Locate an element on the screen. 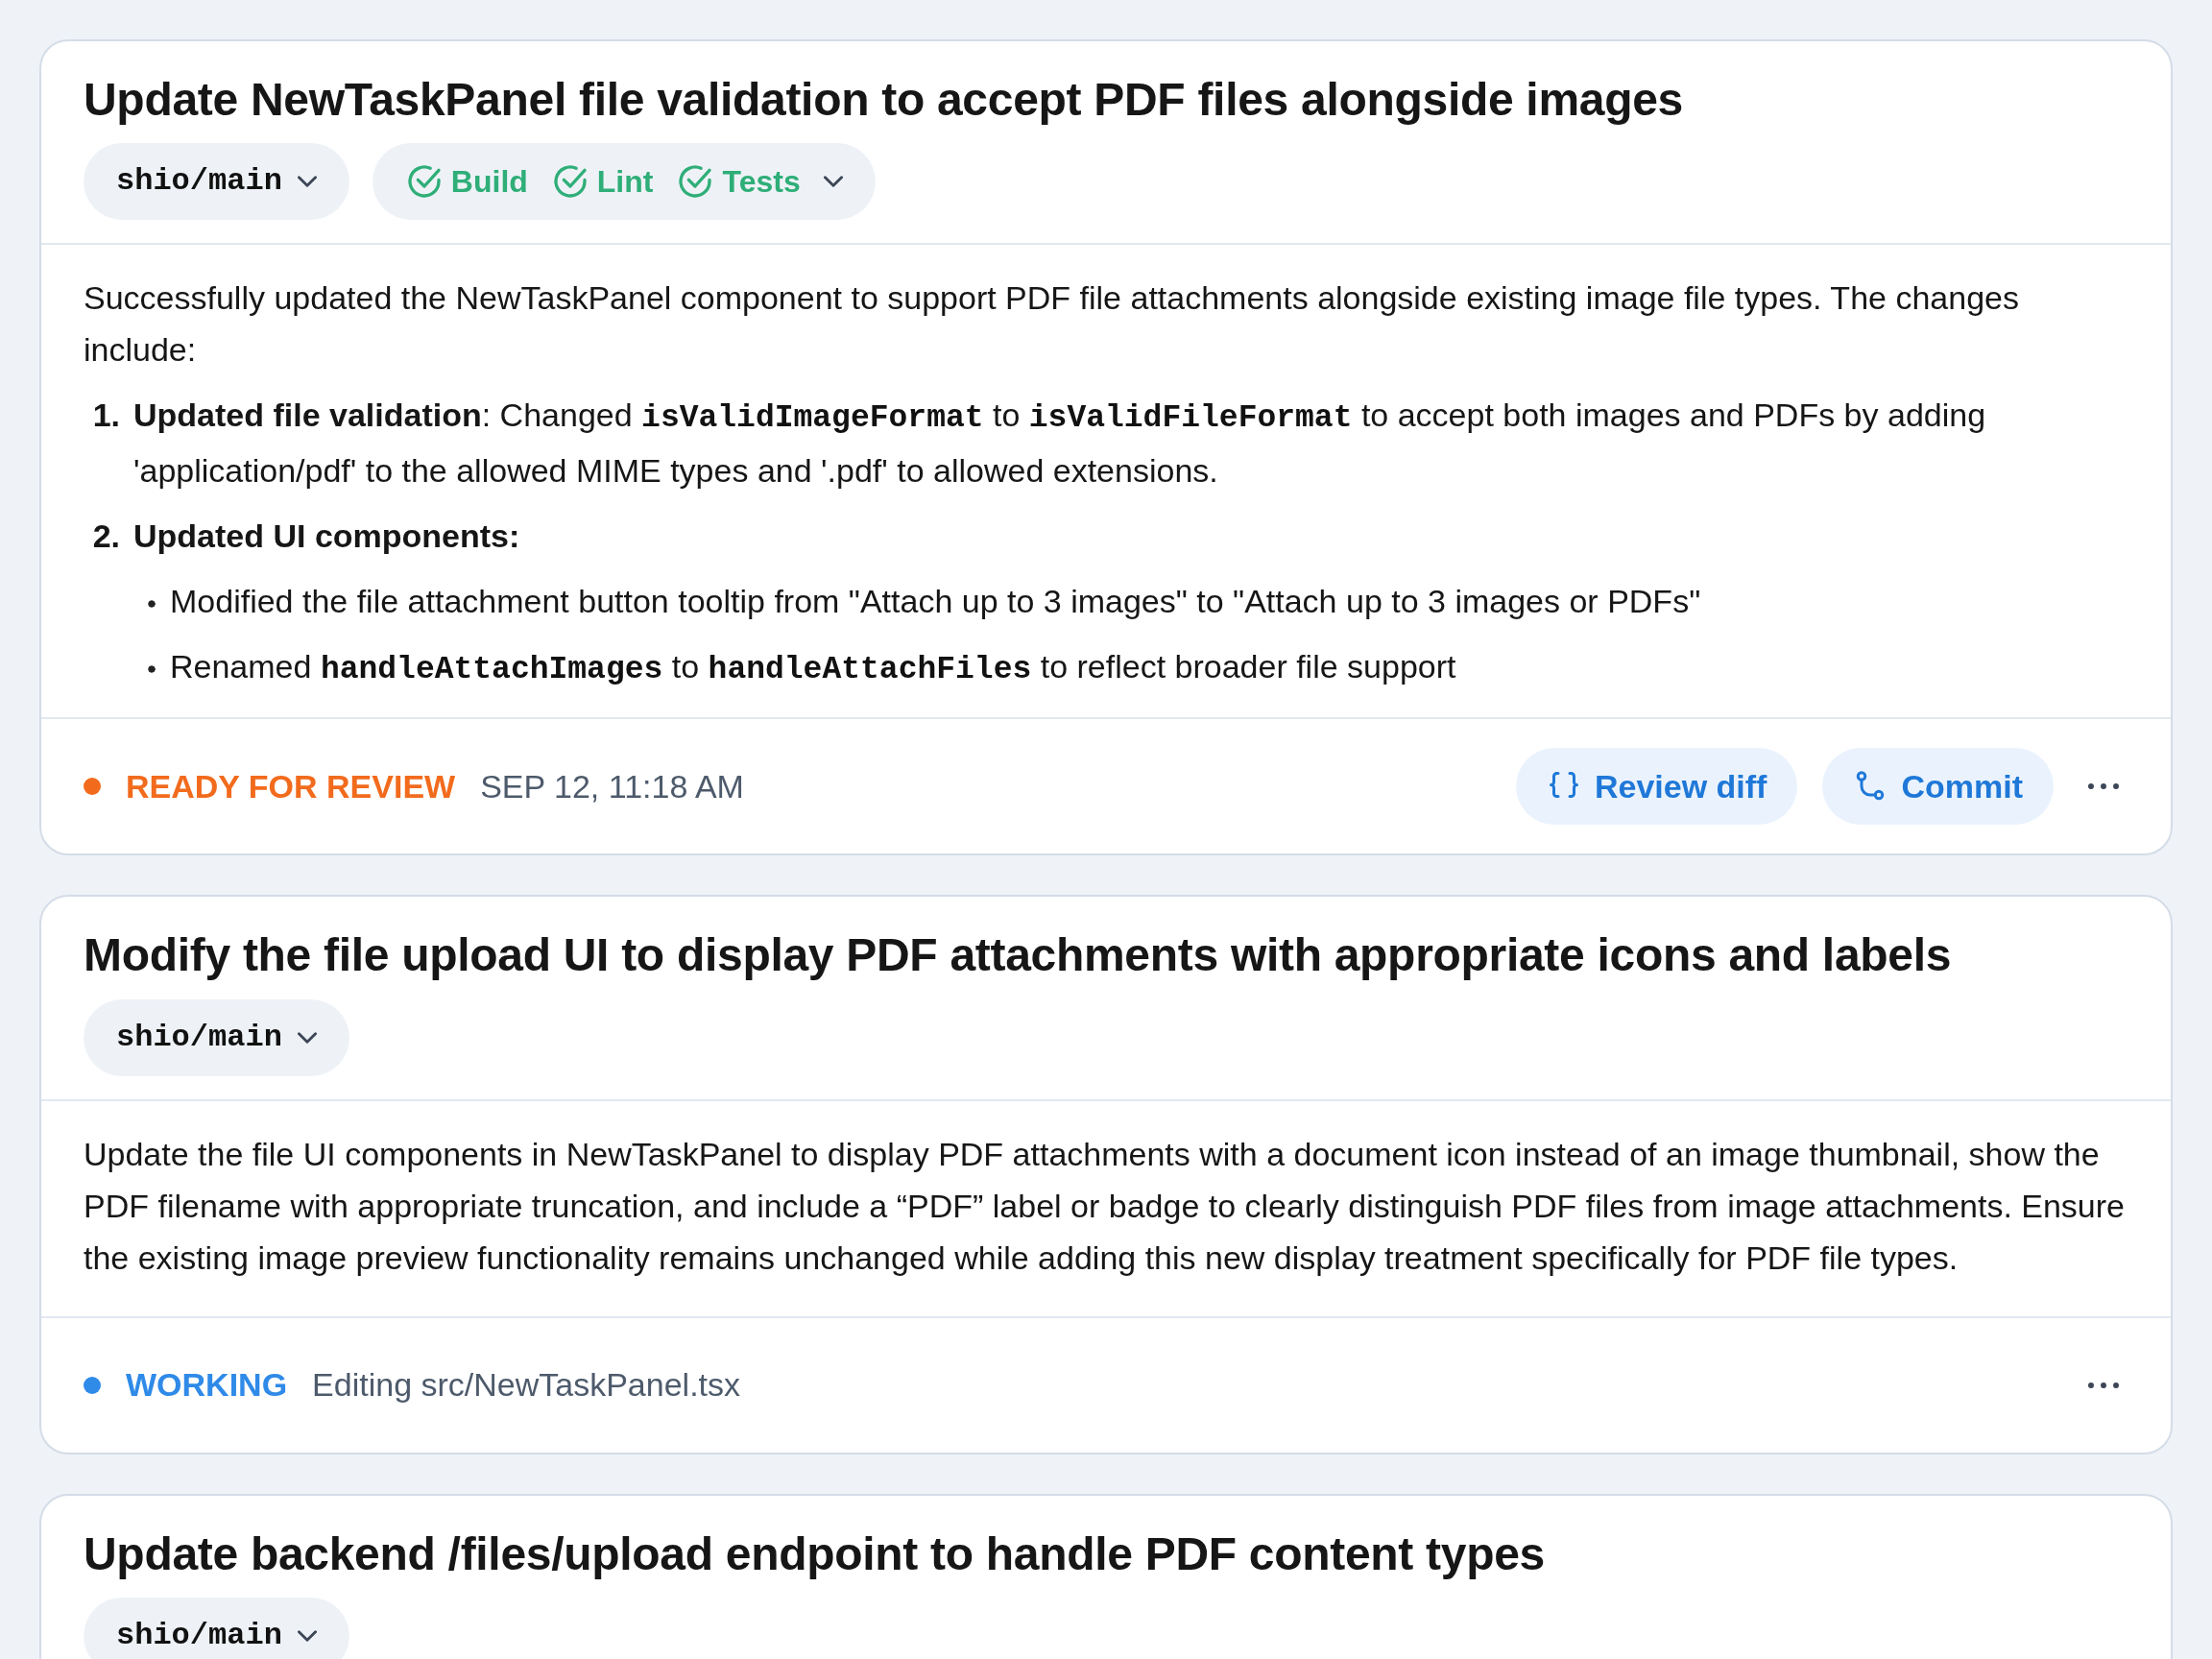  list-item-text: Updated UI components: is located at coordinates (326, 537).